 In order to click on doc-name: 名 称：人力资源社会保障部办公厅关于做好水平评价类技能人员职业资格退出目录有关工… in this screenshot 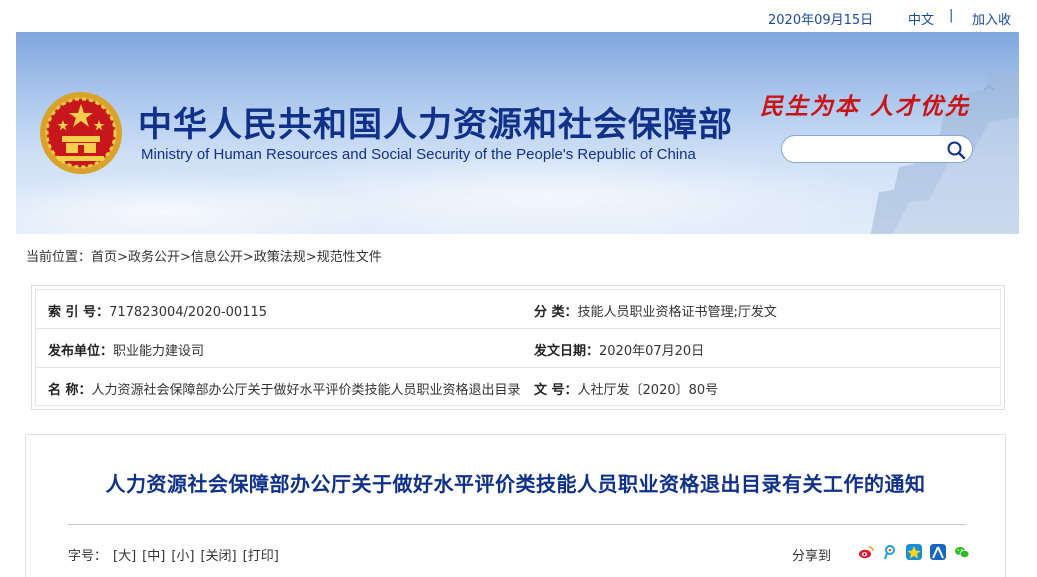, I will do `click(284, 388)`.